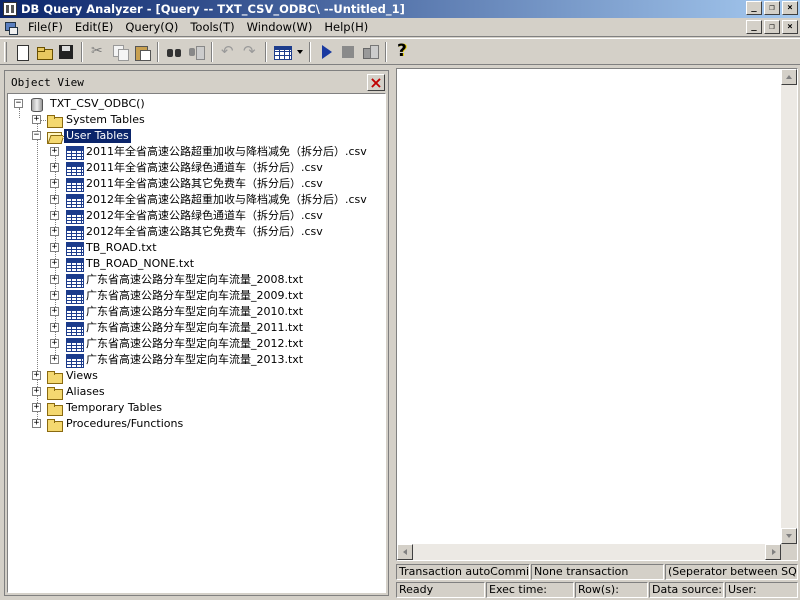  What do you see at coordinates (773, 552) in the screenshot?
I see `scroll-right-button` at bounding box center [773, 552].